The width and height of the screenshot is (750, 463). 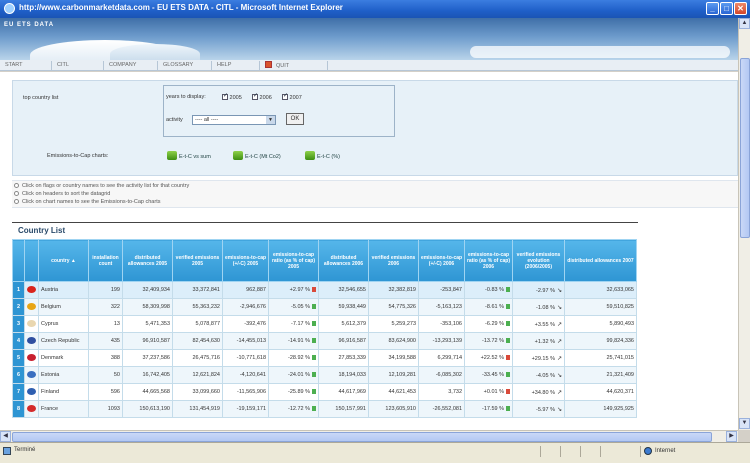 I want to click on menu-help: HELP, so click(x=236, y=65).